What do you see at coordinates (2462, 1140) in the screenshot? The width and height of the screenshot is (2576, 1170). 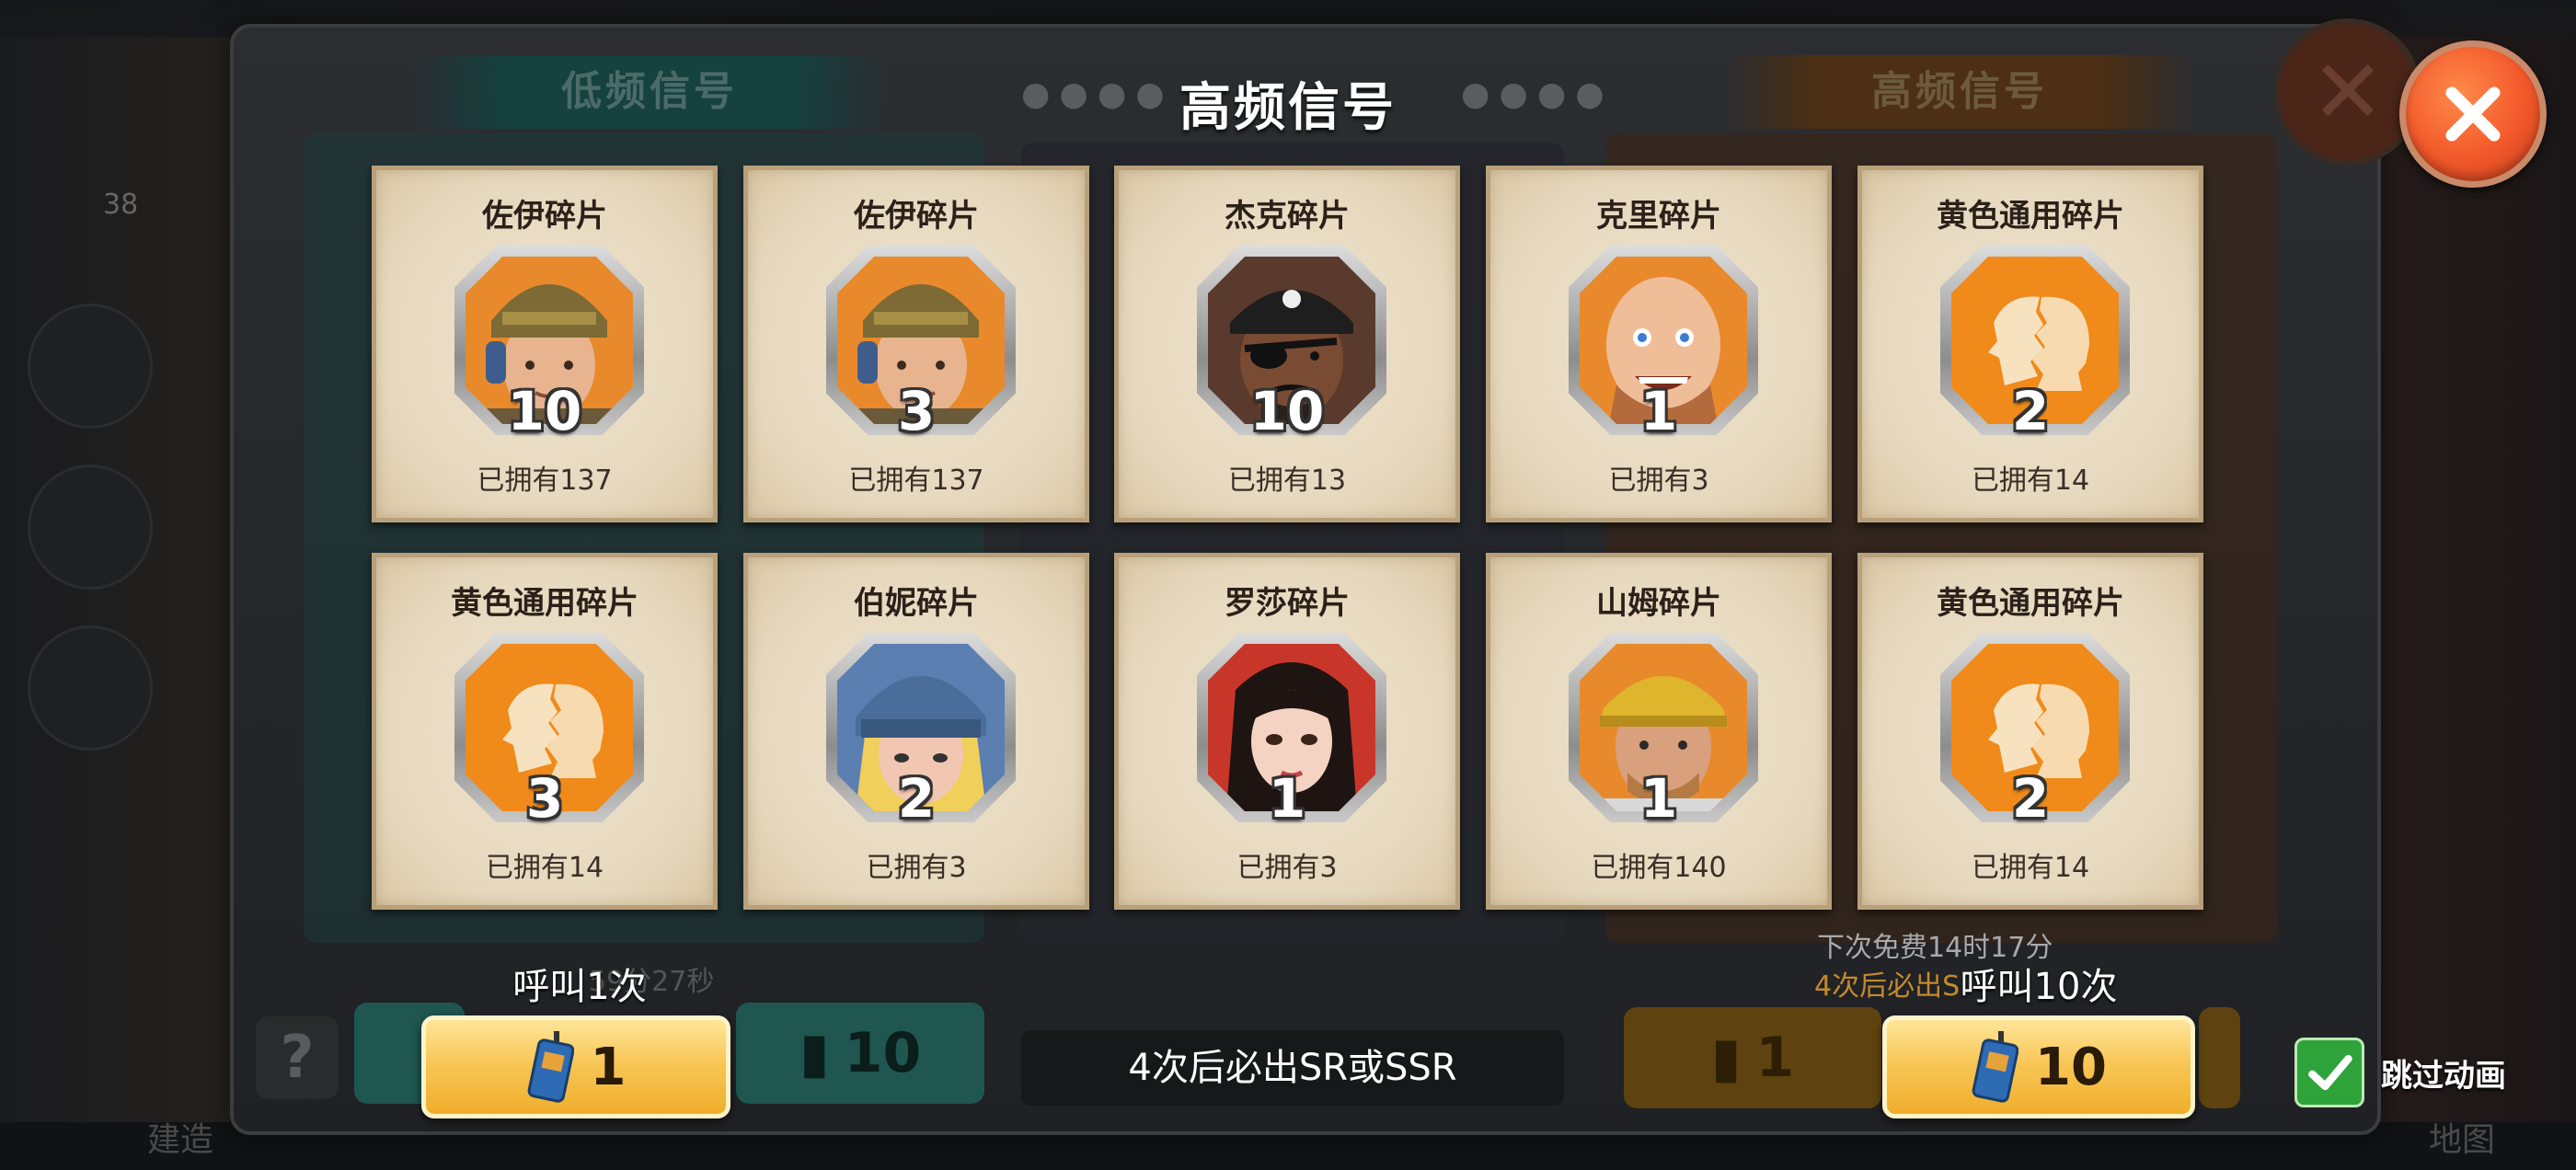 I see `background-map-label: 地图` at bounding box center [2462, 1140].